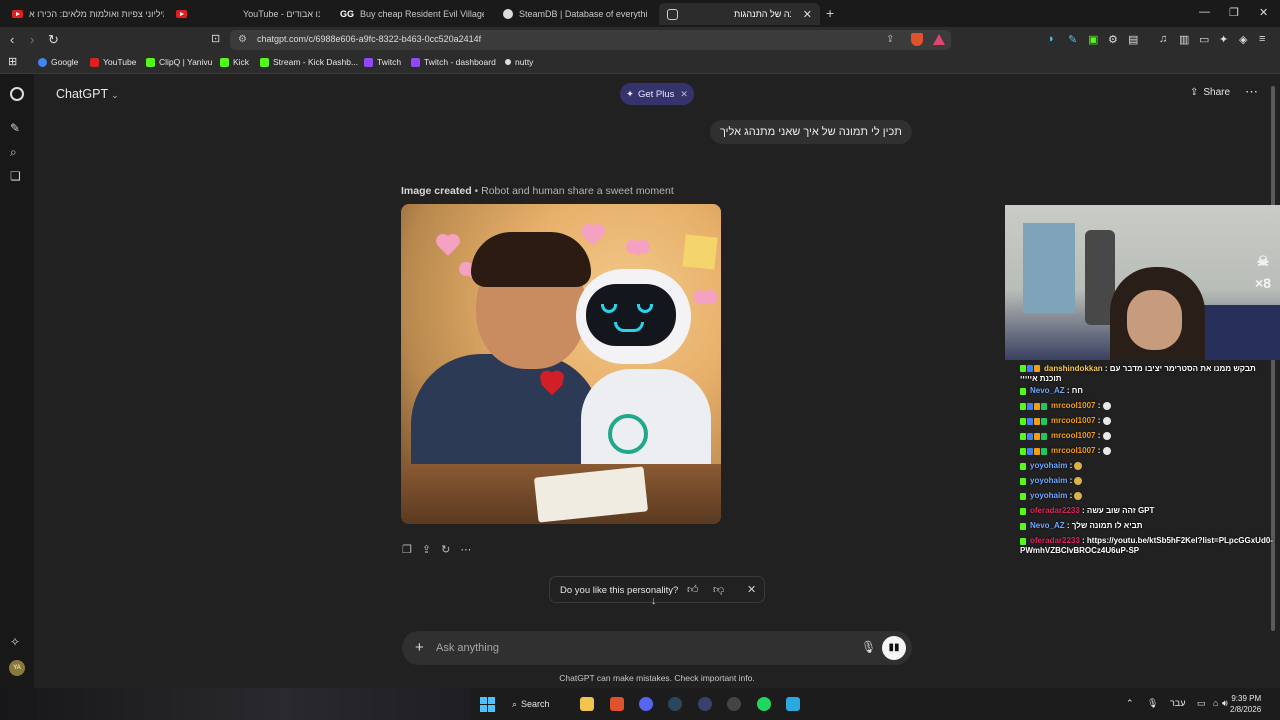 The height and width of the screenshot is (720, 1280). What do you see at coordinates (242, 39) in the screenshot?
I see `site-settings-icon: ⚙` at bounding box center [242, 39].